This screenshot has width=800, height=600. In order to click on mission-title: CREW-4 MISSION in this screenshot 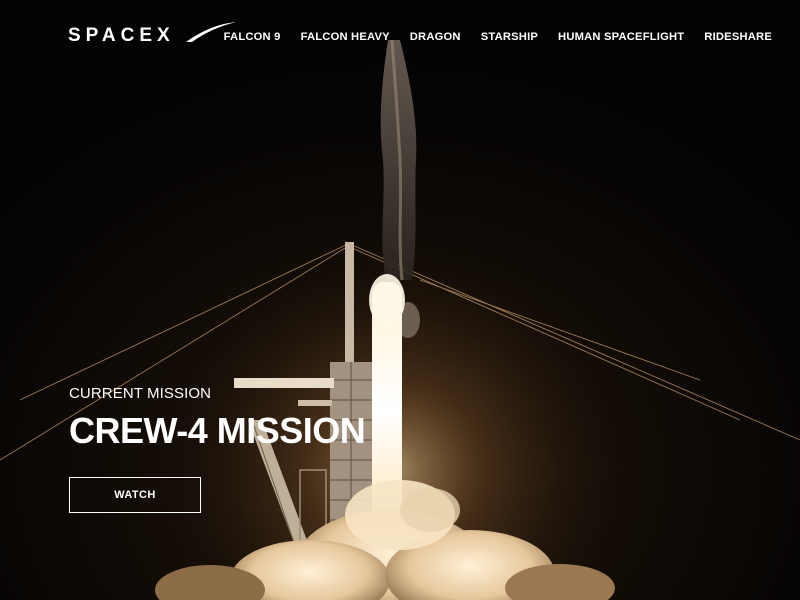, I will do `click(217, 430)`.